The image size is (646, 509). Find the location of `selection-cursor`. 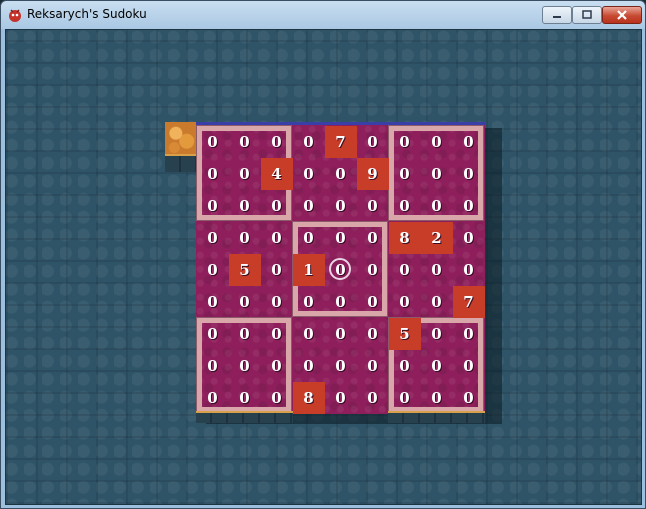

selection-cursor is located at coordinates (340, 269).